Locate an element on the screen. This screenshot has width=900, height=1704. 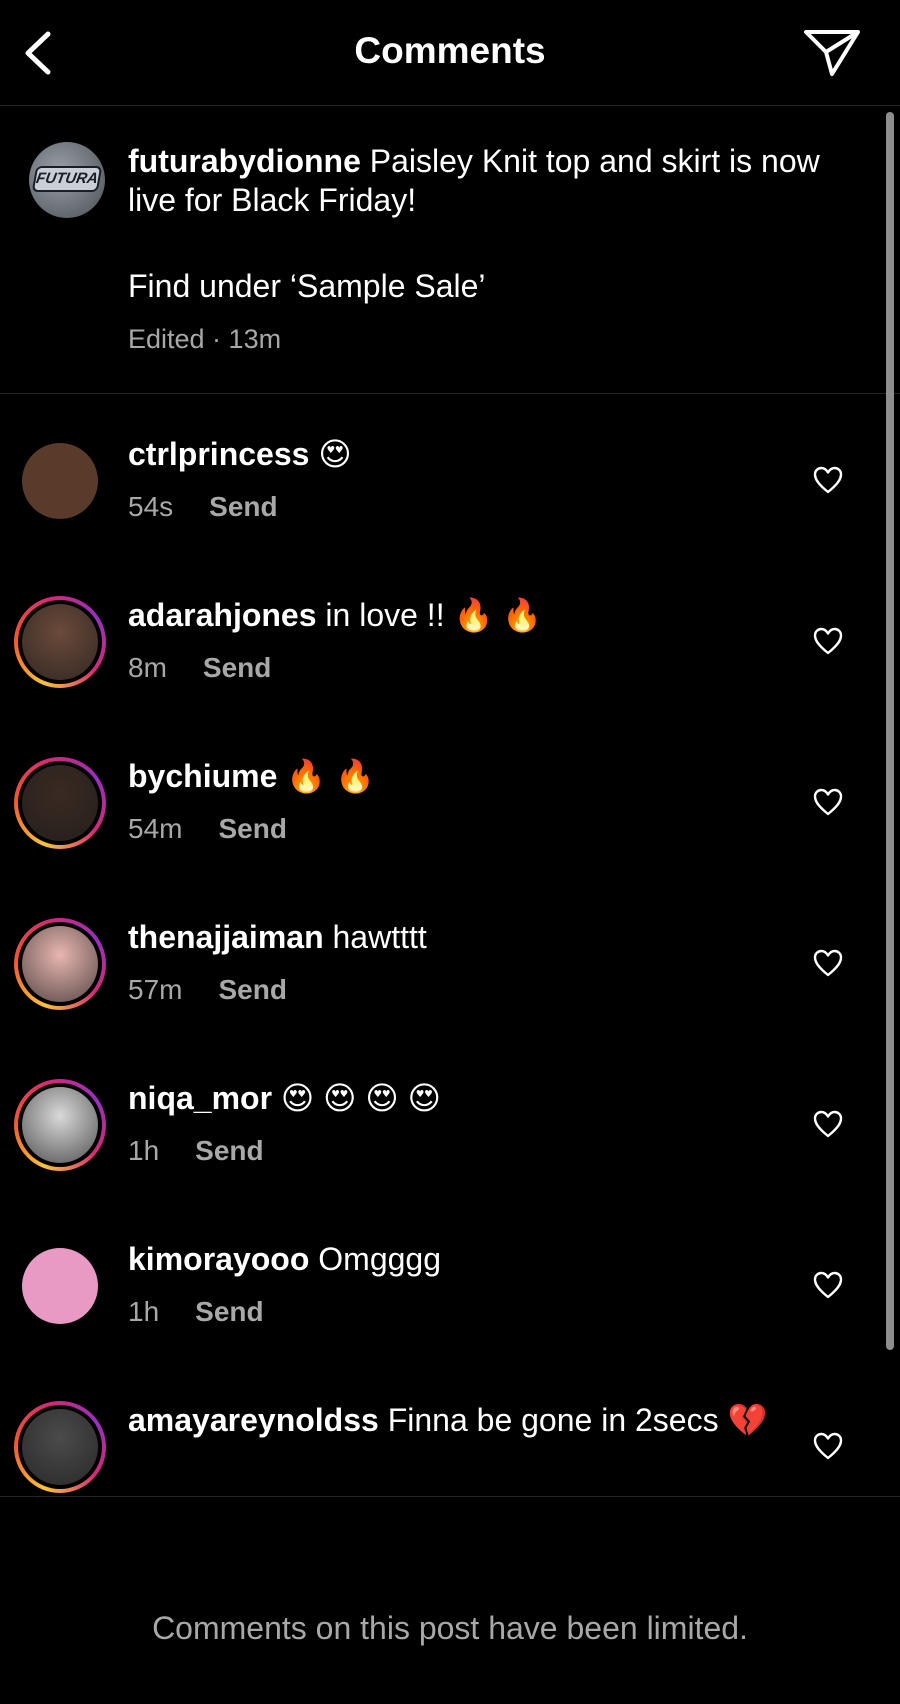
comment-body: 😍 😍 😍 😍 is located at coordinates (361, 1098).